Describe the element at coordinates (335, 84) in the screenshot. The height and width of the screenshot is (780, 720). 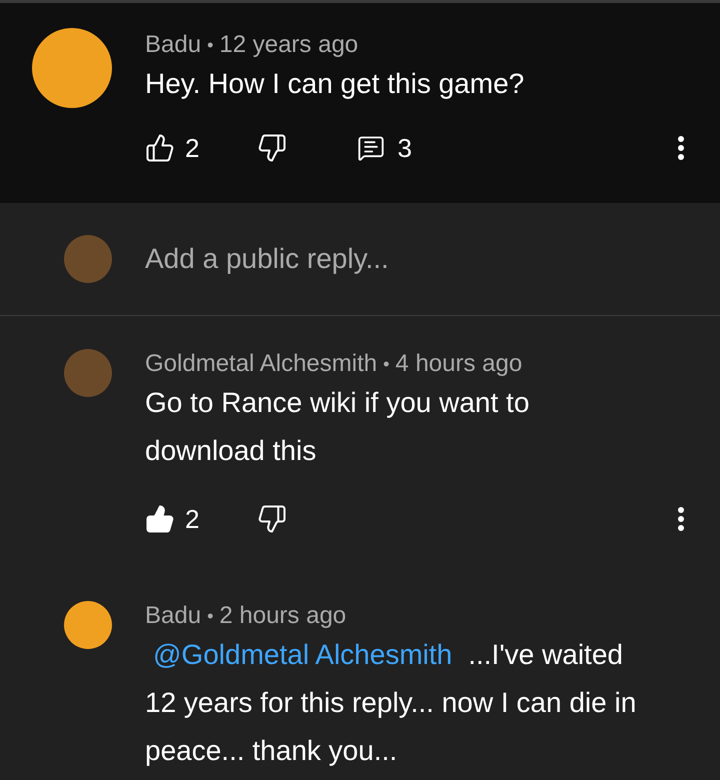
I see `comment-text: Hey. How I can get this game?` at that location.